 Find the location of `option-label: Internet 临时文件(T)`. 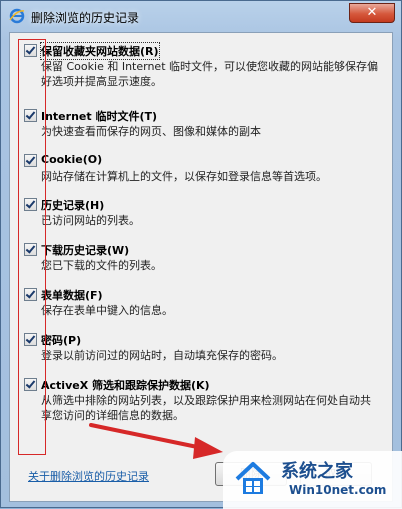

option-label: Internet 临时文件(T) is located at coordinates (99, 116).